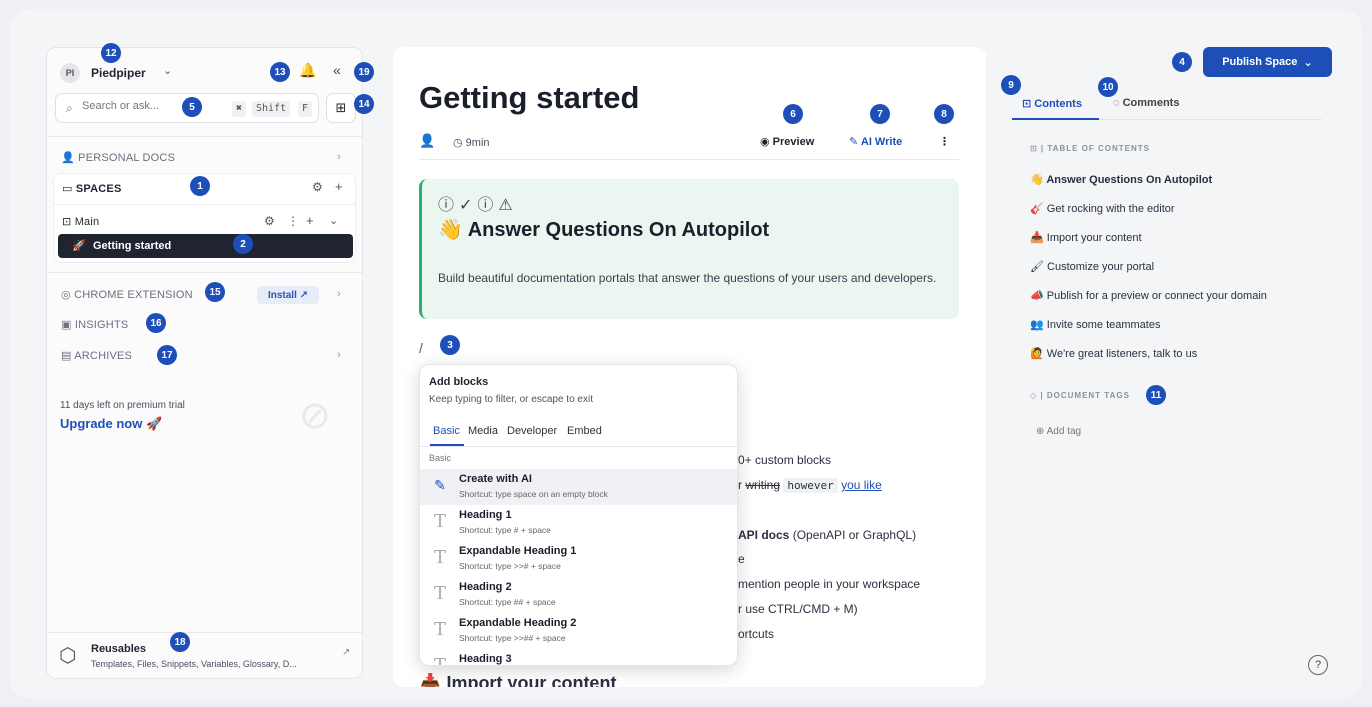 This screenshot has width=1372, height=707. Describe the element at coordinates (829, 584) in the screenshot. I see `content-line: mention people in your workspace` at that location.